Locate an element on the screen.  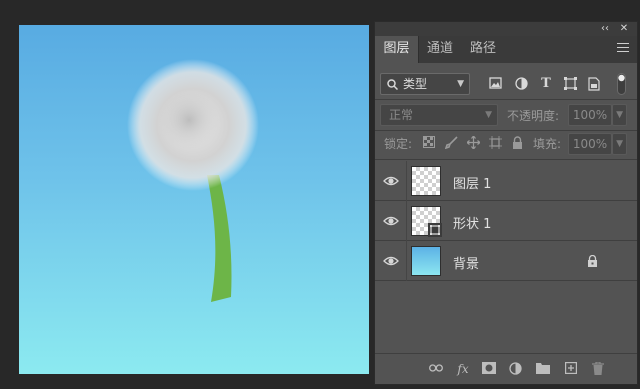
filter-adjustment-icon is located at coordinates (521, 84).